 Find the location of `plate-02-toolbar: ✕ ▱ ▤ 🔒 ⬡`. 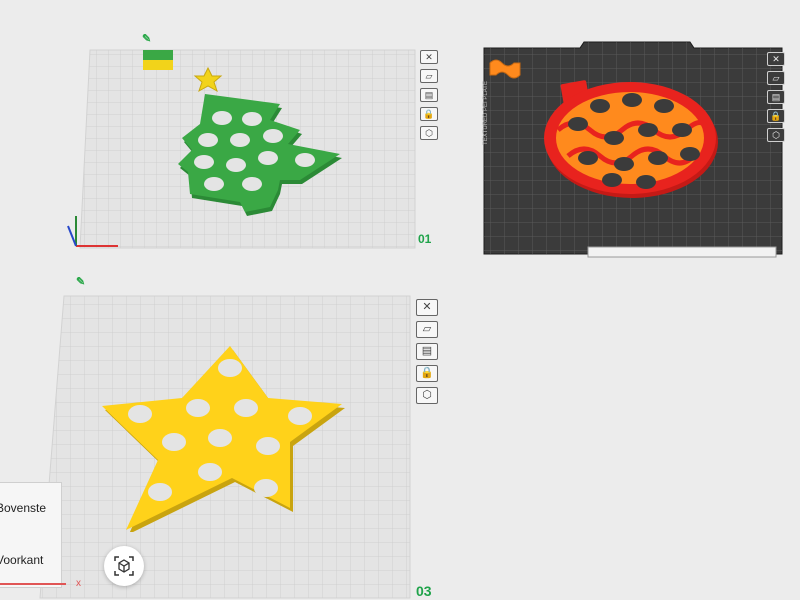

plate-02-toolbar: ✕ ▱ ▤ 🔒 ⬡ is located at coordinates (776, 97).